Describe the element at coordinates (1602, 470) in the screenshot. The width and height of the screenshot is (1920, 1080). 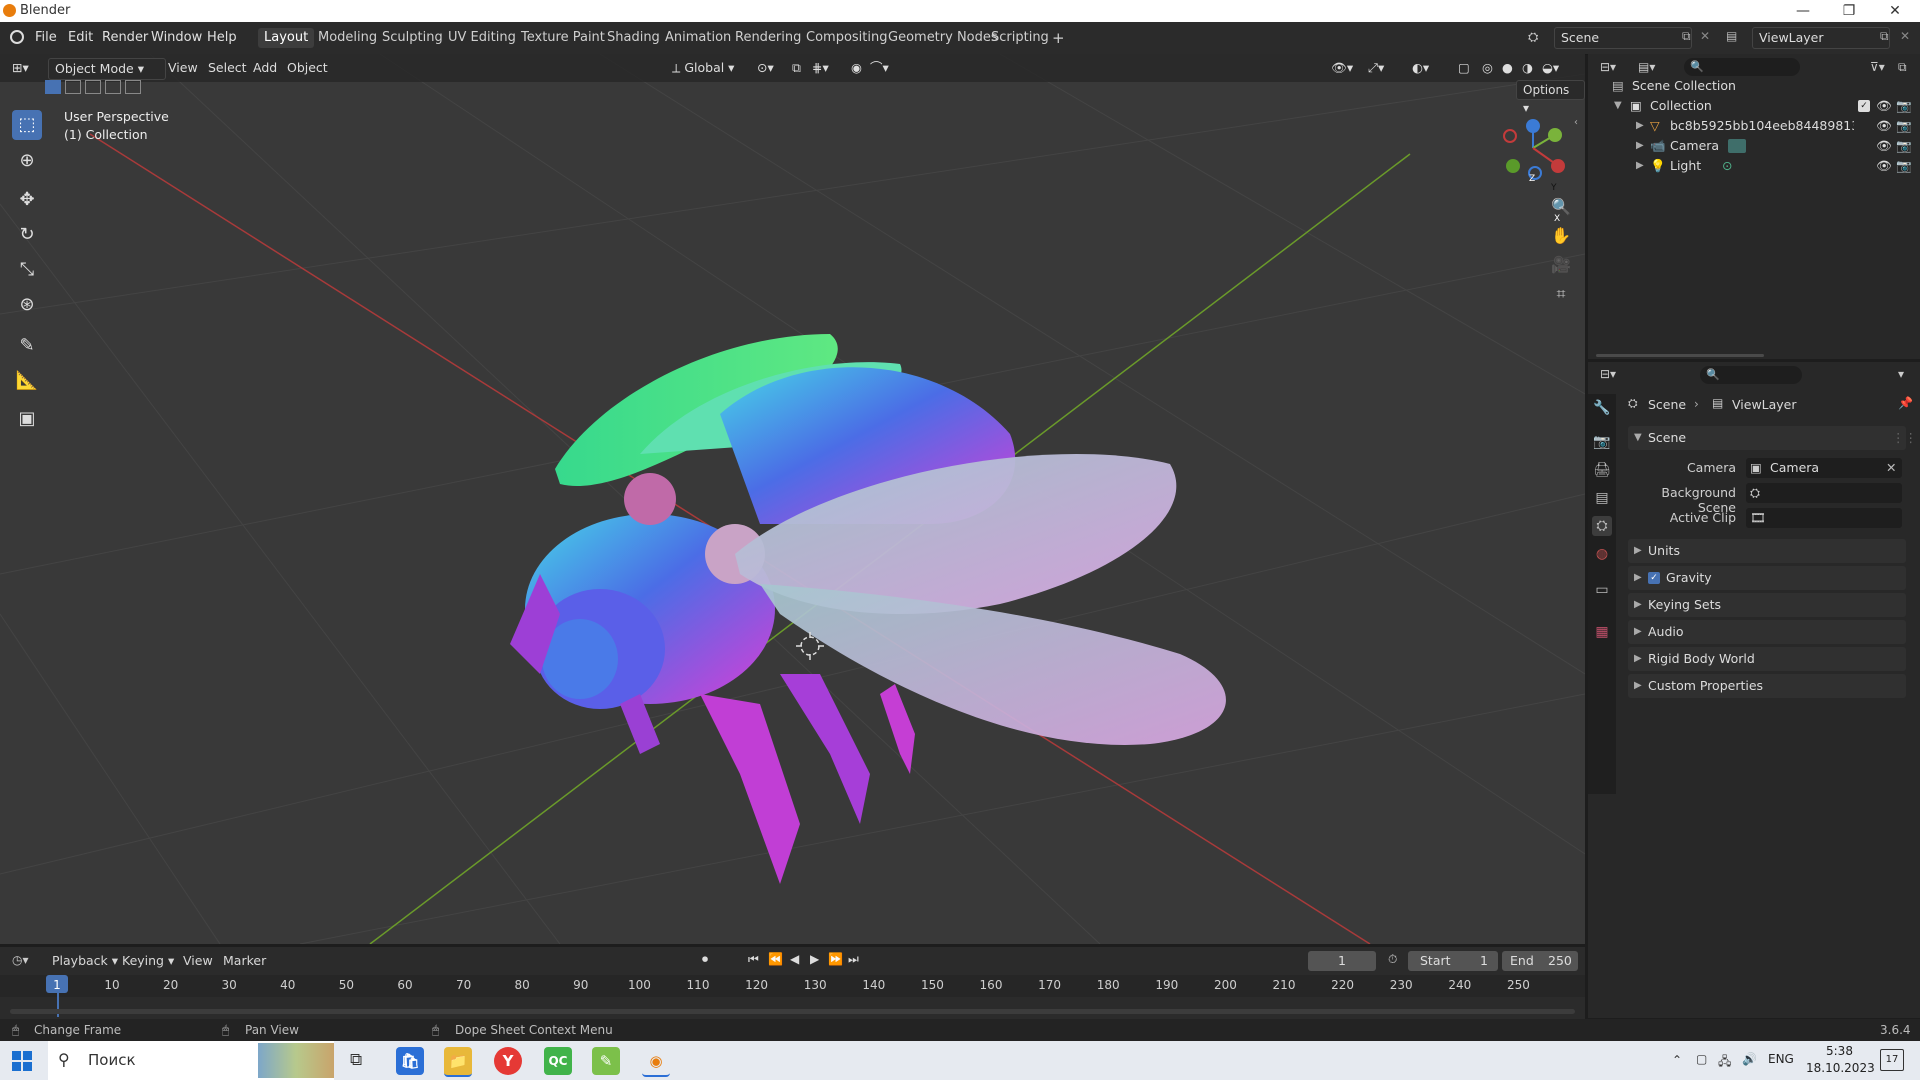
I see `output-tab-icon: 🖨` at that location.